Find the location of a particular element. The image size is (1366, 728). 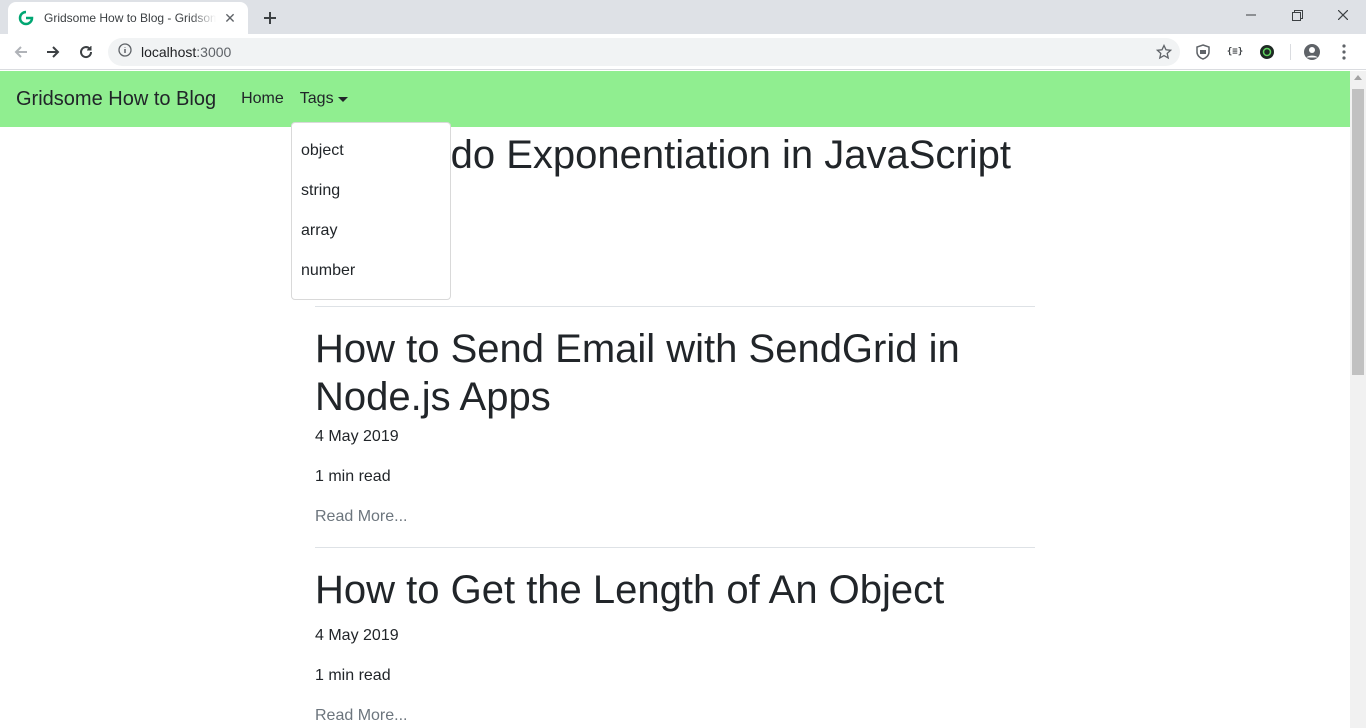

post-title-visible: do Exponentiation in JavaScript is located at coordinates (730, 155).